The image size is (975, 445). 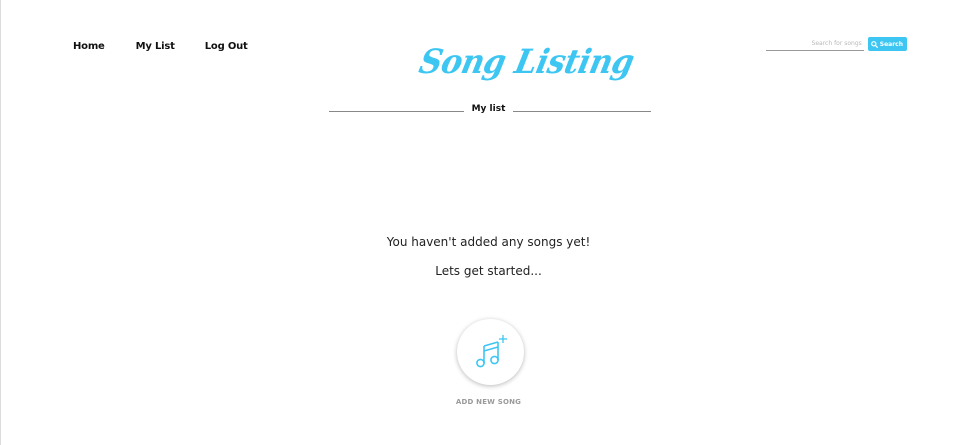 I want to click on divider-line-right, so click(x=582, y=111).